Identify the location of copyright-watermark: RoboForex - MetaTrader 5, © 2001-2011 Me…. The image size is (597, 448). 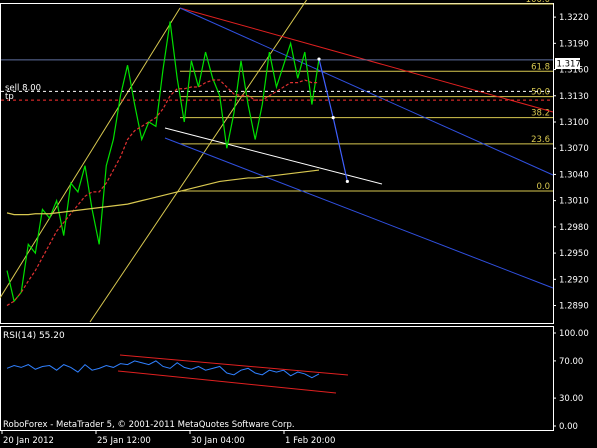
(149, 425).